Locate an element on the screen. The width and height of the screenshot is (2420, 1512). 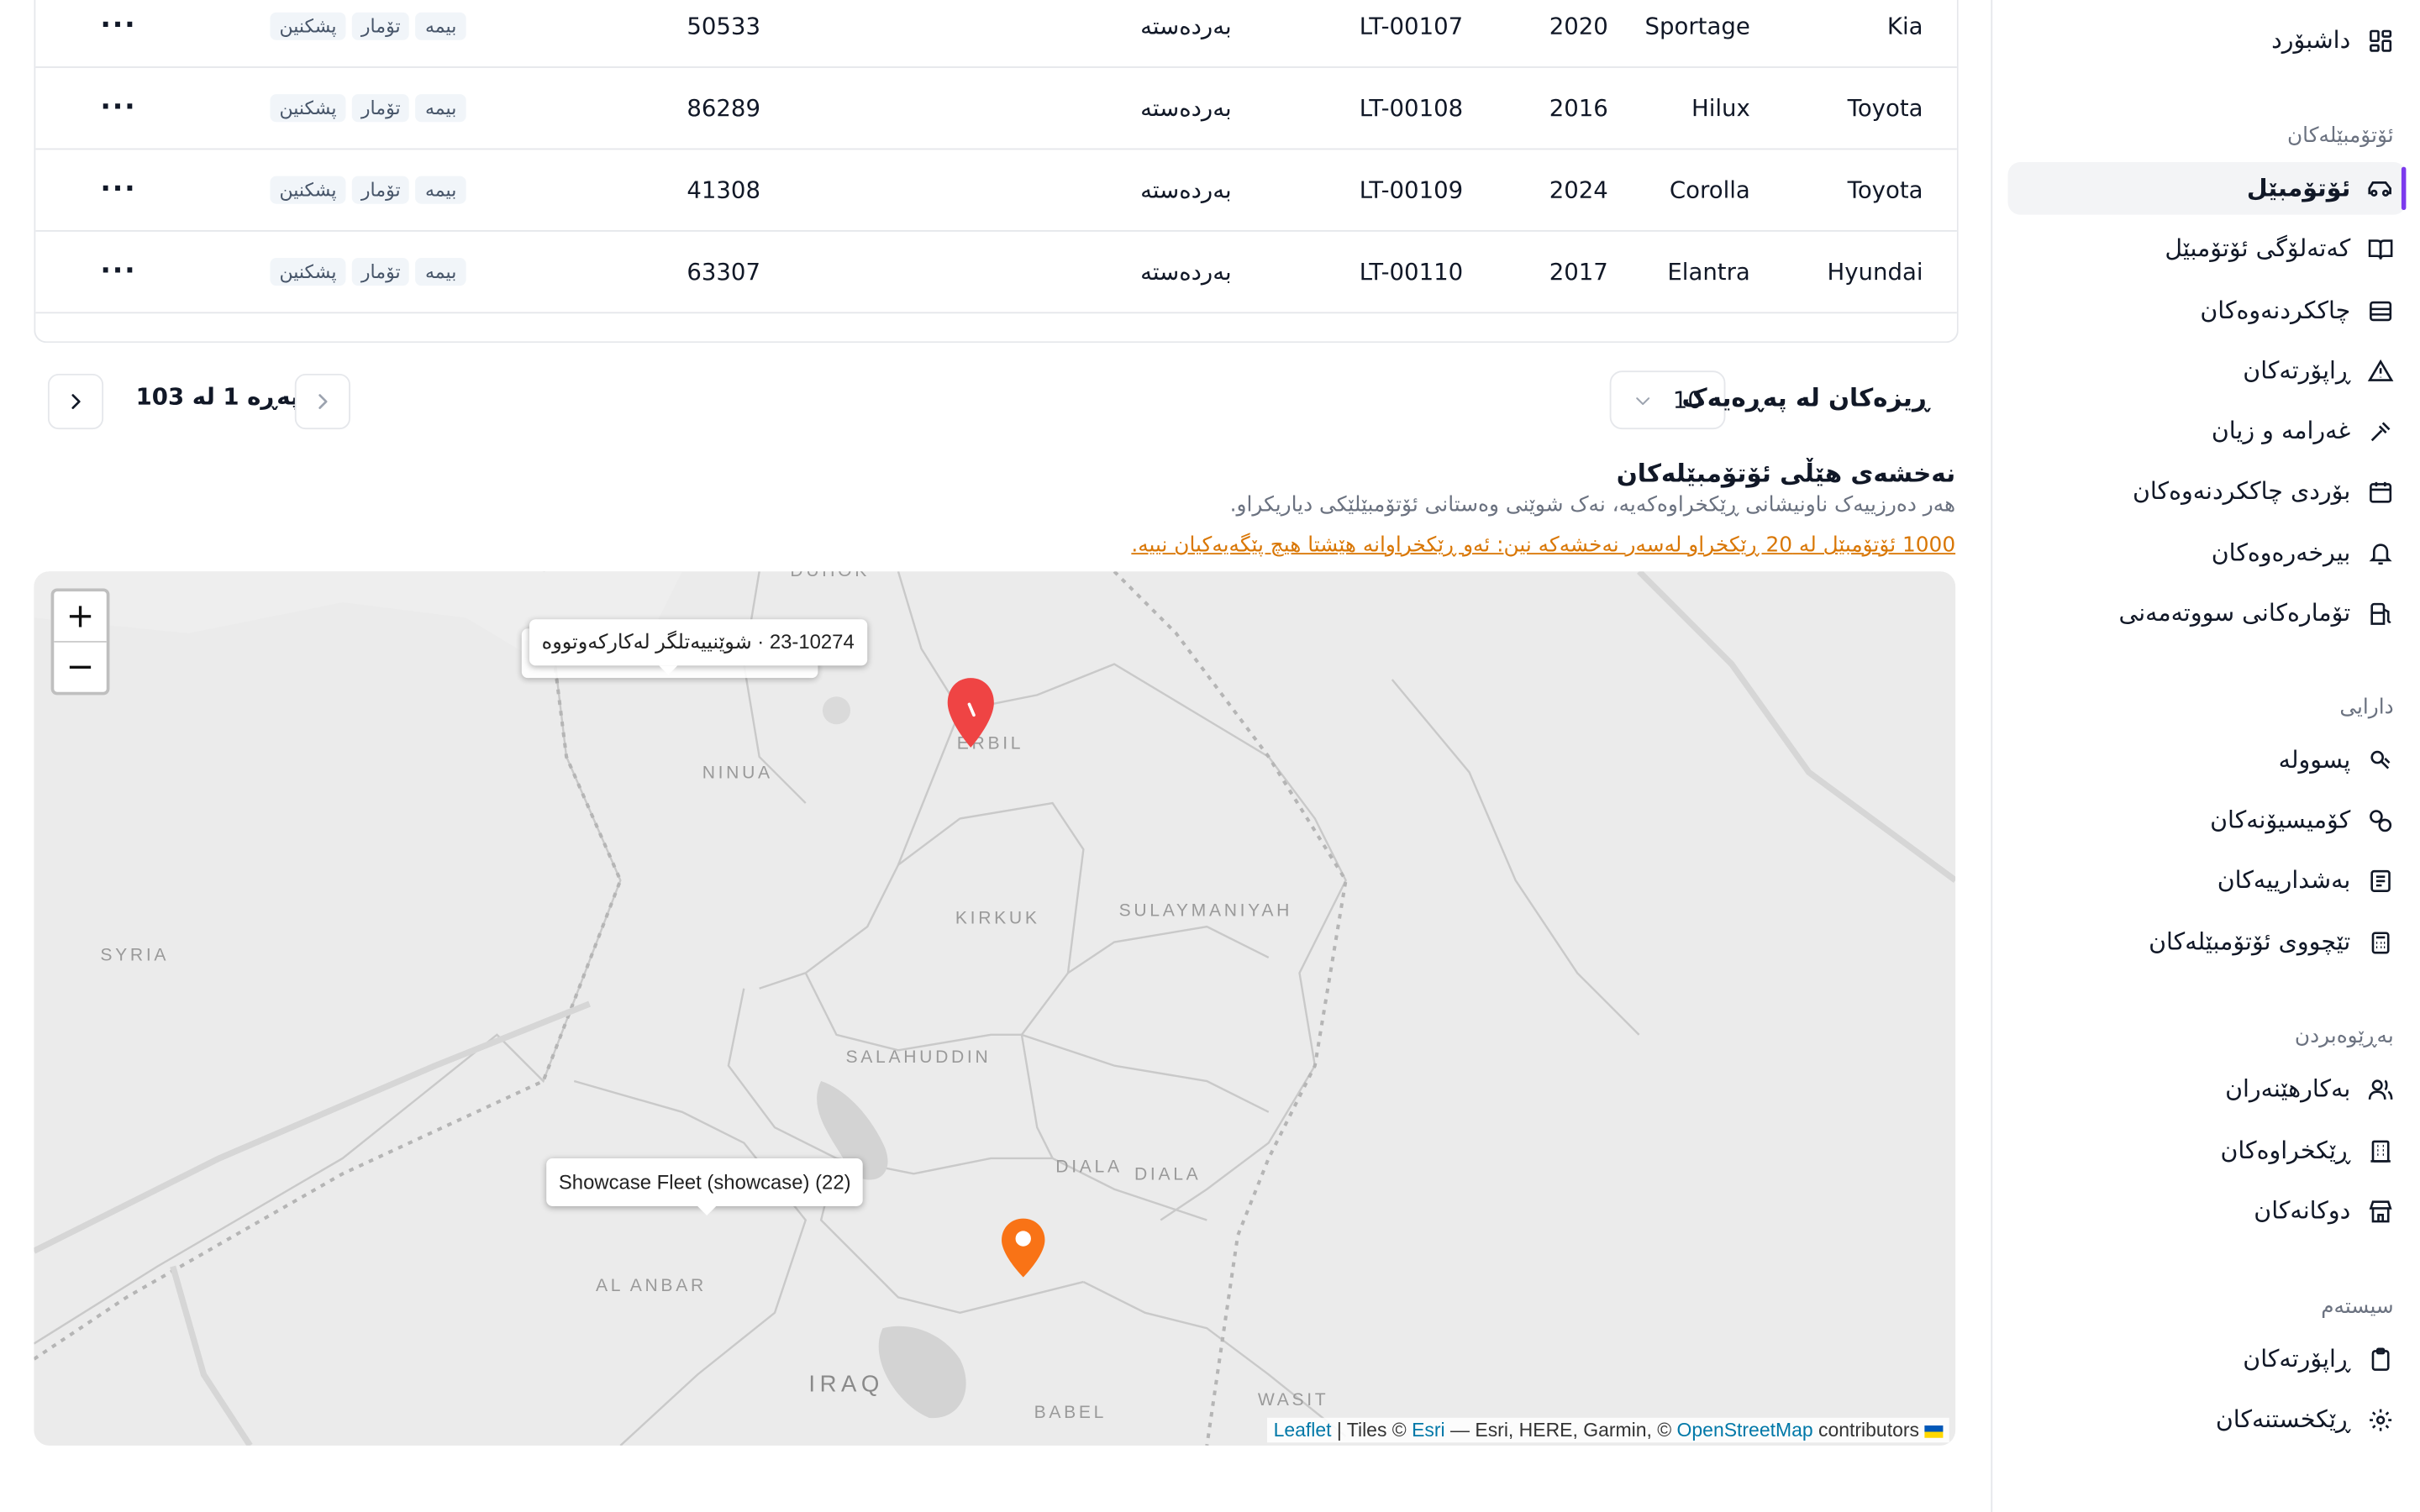
sidebar-item-users: بەکارهێنەران is located at coordinates (2309, 1089).